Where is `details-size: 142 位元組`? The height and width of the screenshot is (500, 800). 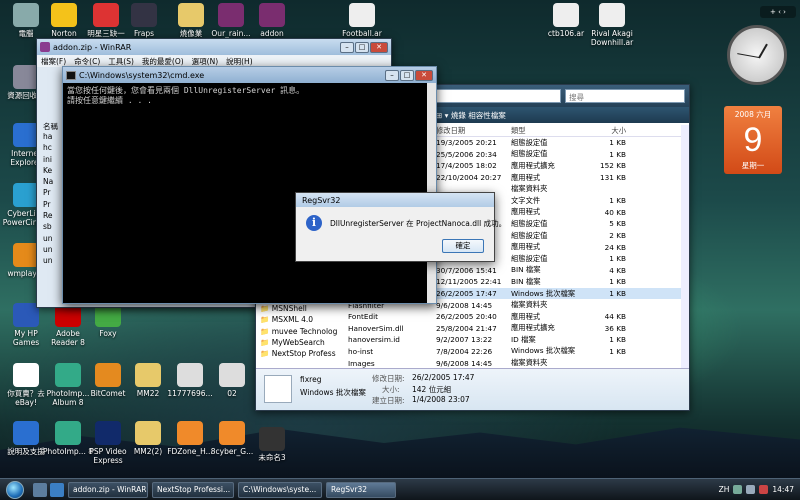 details-size: 142 位元組 is located at coordinates (432, 389).